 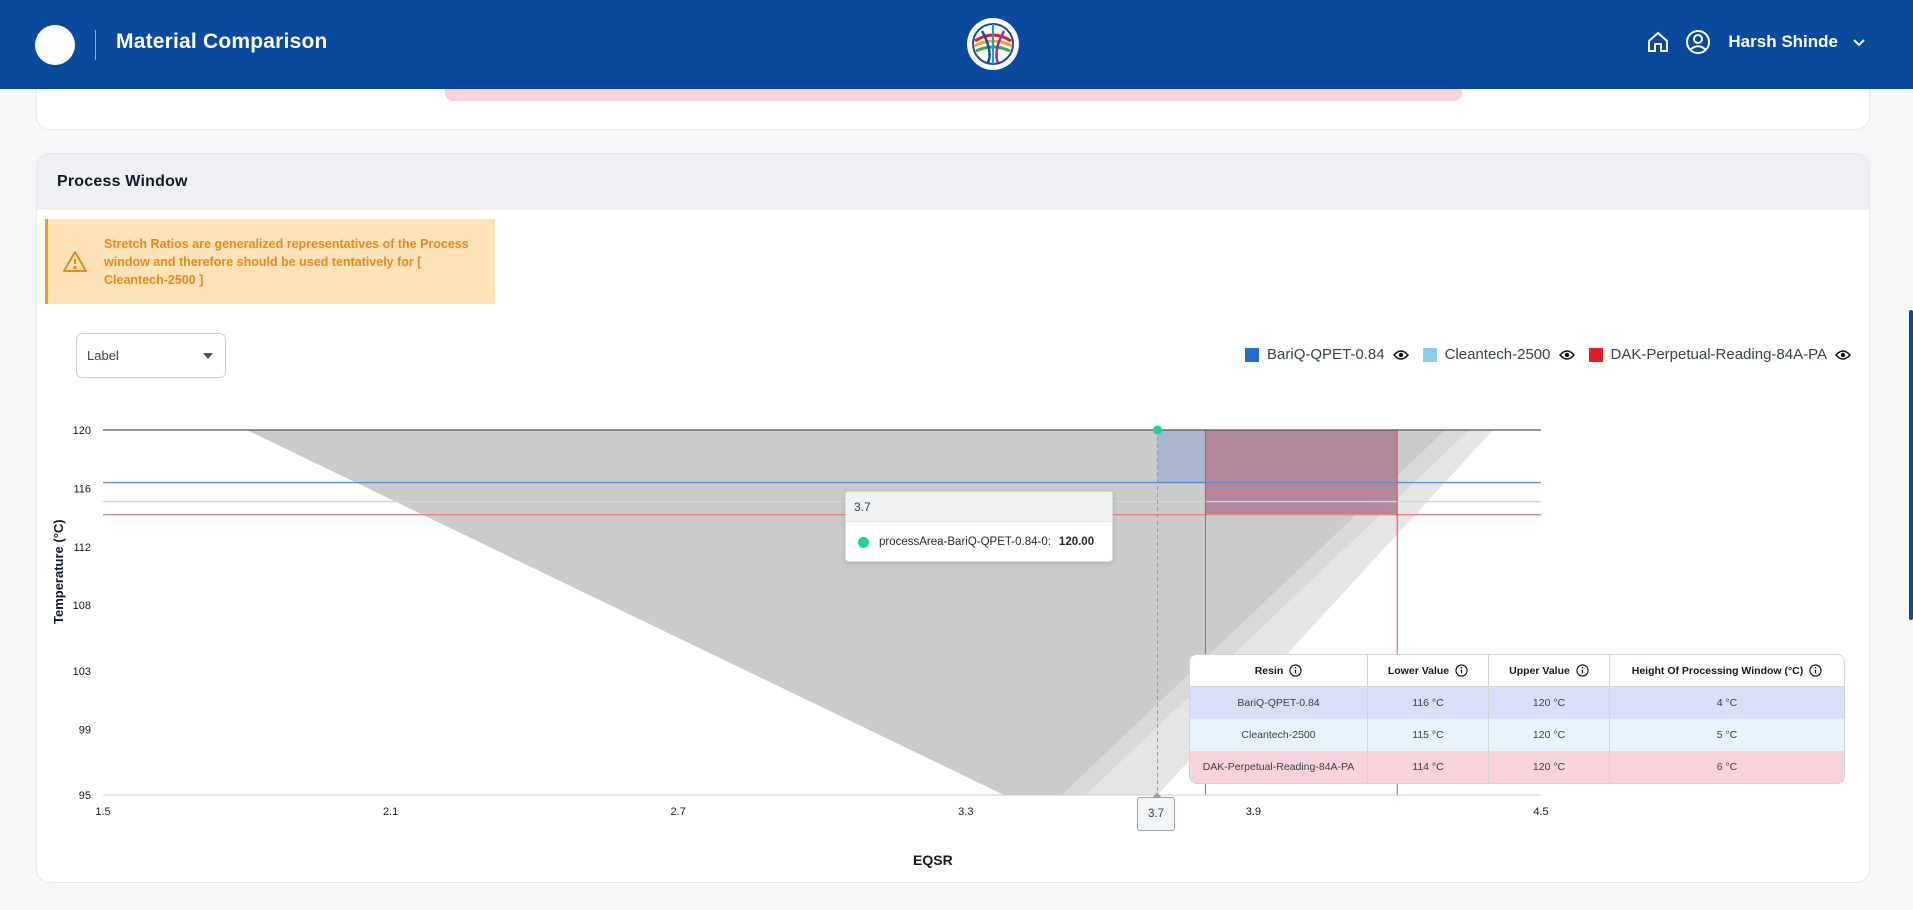 I want to click on page-title: Material Comparison, so click(x=222, y=41).